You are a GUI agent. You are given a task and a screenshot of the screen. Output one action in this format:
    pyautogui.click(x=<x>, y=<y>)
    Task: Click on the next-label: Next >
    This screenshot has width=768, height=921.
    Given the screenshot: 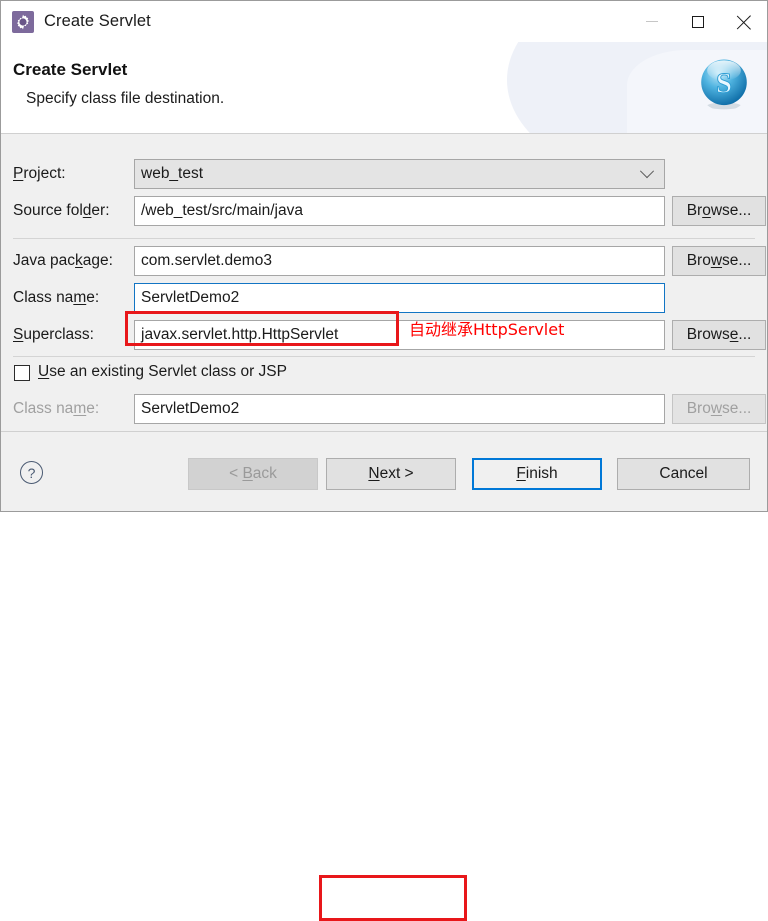 What is the action you would take?
    pyautogui.click(x=391, y=473)
    